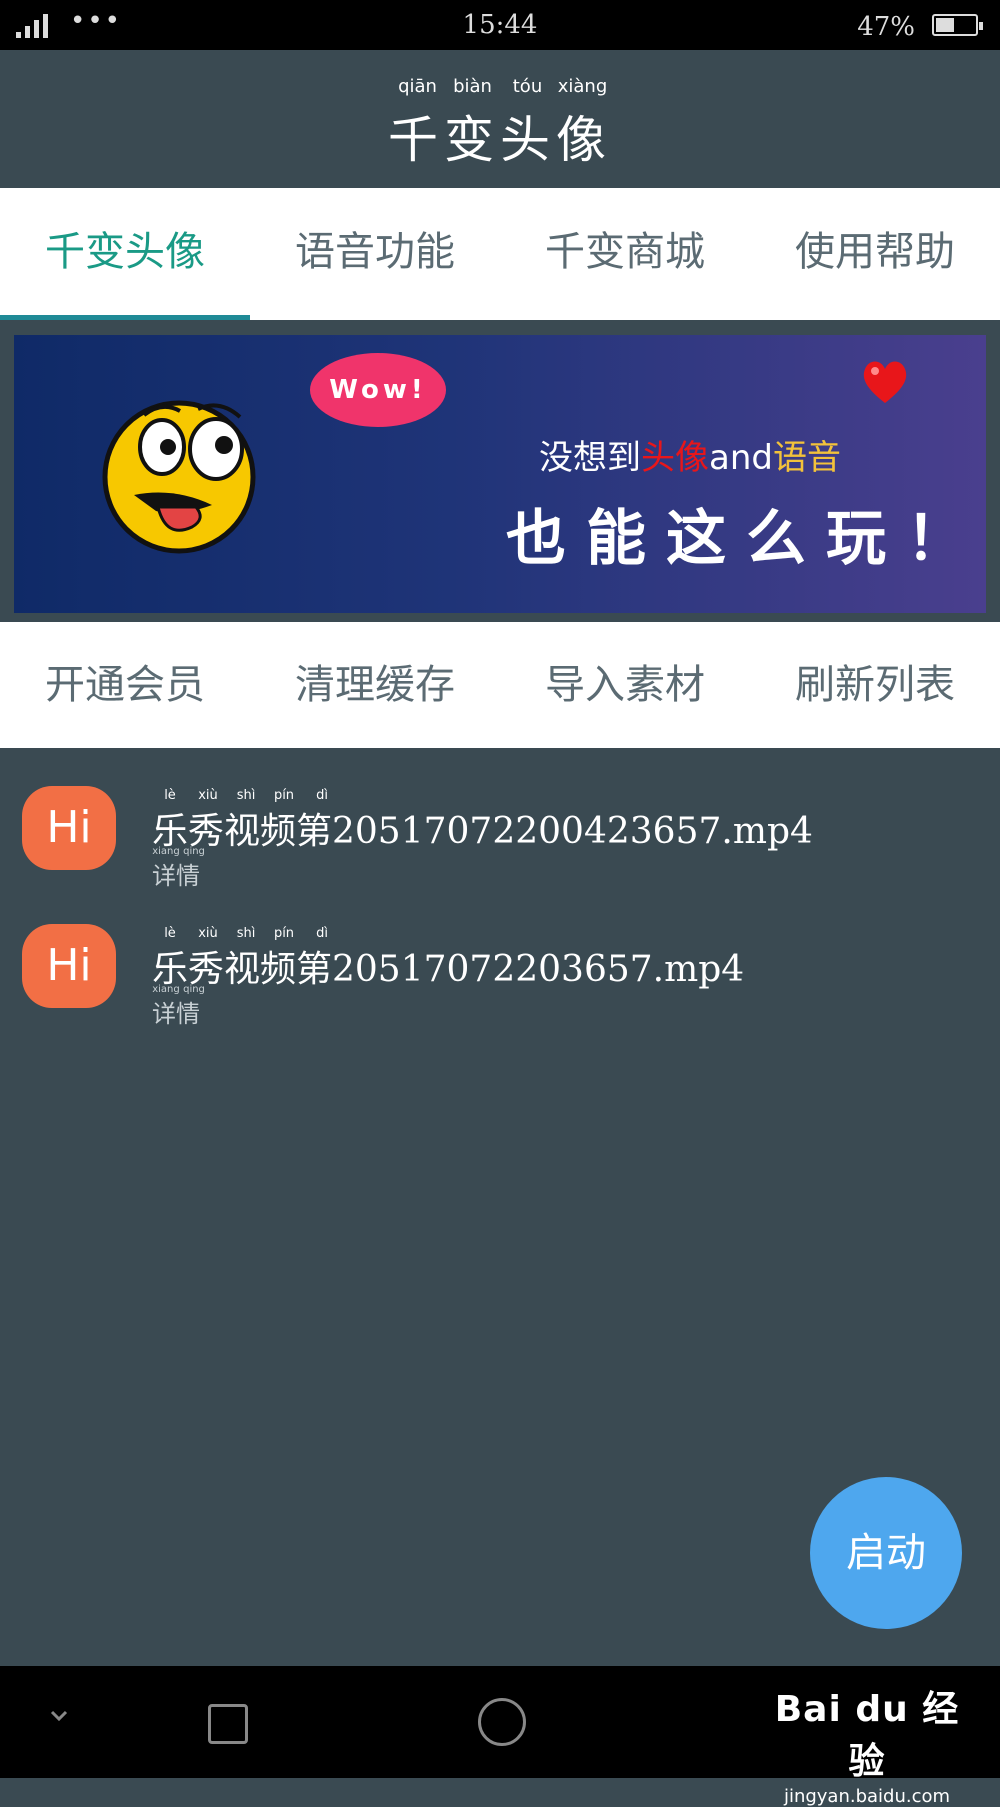 The height and width of the screenshot is (1807, 1000). I want to click on heart-icon, so click(885, 382).